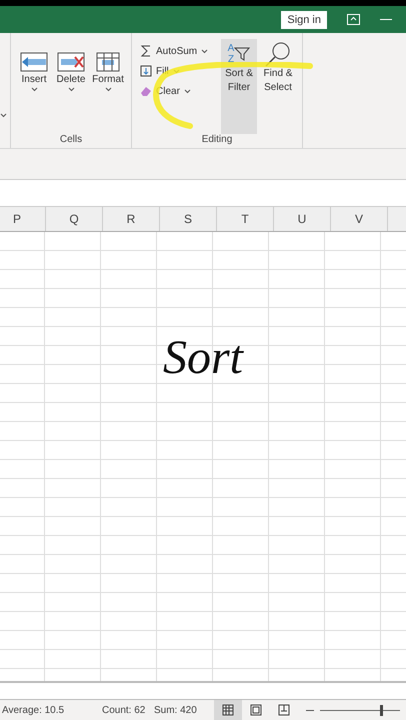  What do you see at coordinates (386, 19) in the screenshot?
I see `minimize-icon` at bounding box center [386, 19].